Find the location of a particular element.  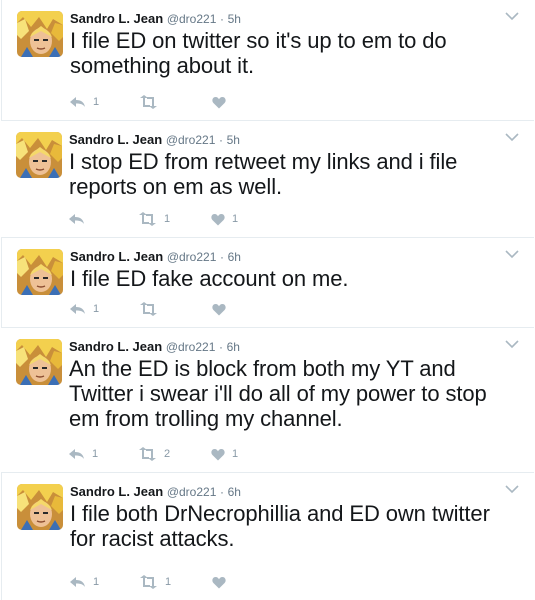

retweet-button: 2 is located at coordinates (174, 454).